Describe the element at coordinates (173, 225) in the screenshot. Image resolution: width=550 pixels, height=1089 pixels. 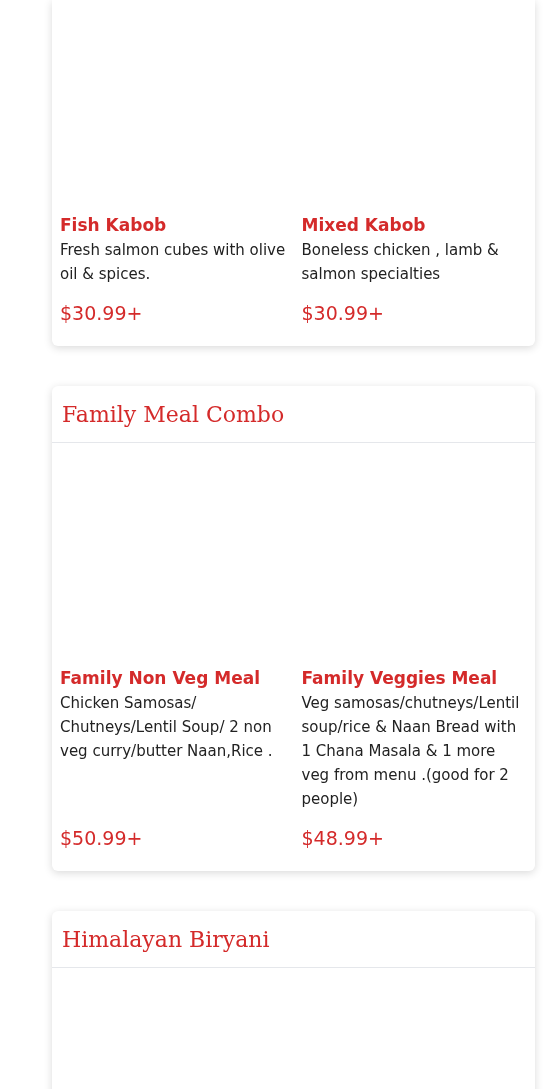
I see `item-name: Fish Kabob` at that location.